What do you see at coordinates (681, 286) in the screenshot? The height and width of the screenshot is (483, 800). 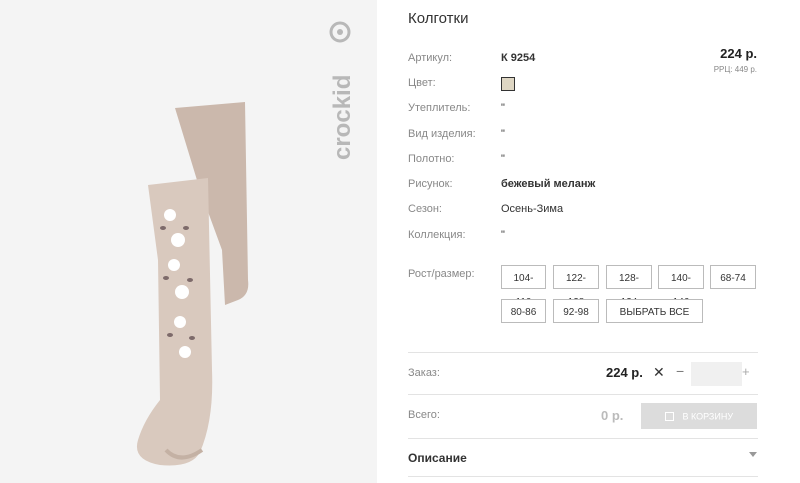 I see `size-option: 140-146` at bounding box center [681, 286].